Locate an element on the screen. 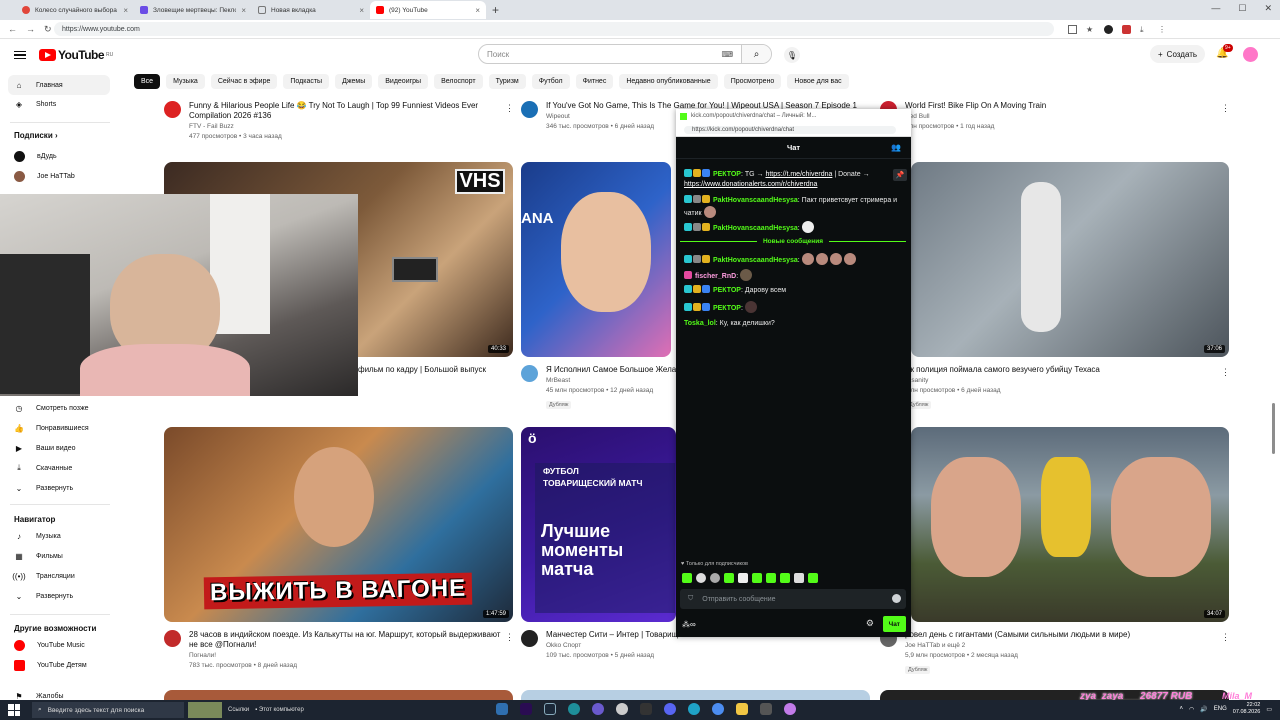  video-card: фильм по кадру | Большой выпуск is located at coordinates (433, 370).